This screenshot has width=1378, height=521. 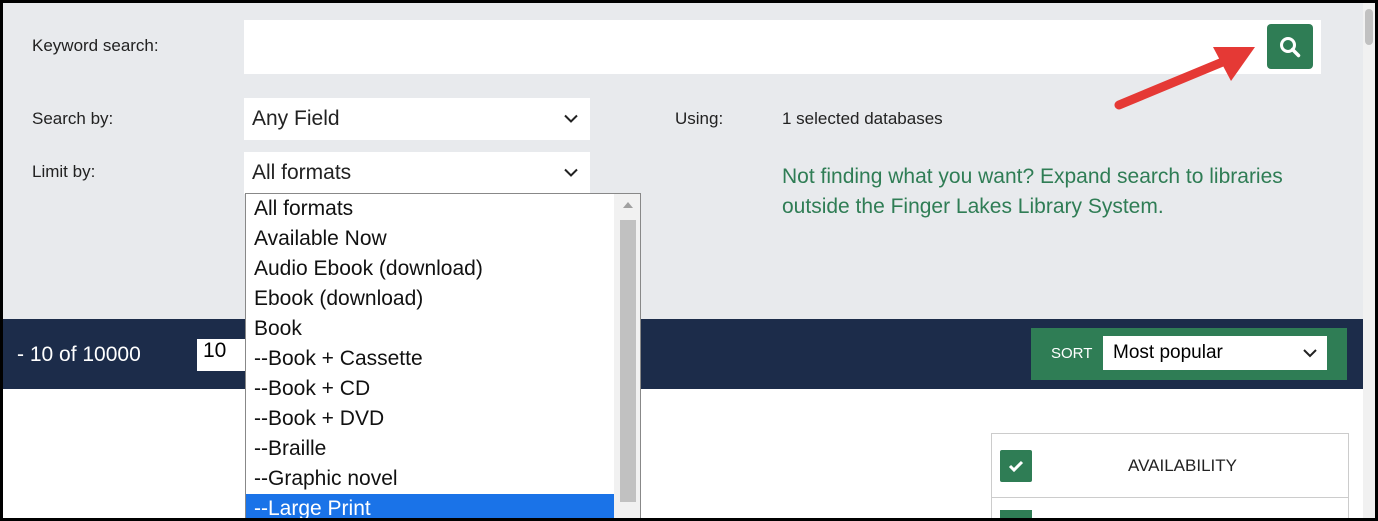 What do you see at coordinates (1369, 260) in the screenshot?
I see `page-scrollbar` at bounding box center [1369, 260].